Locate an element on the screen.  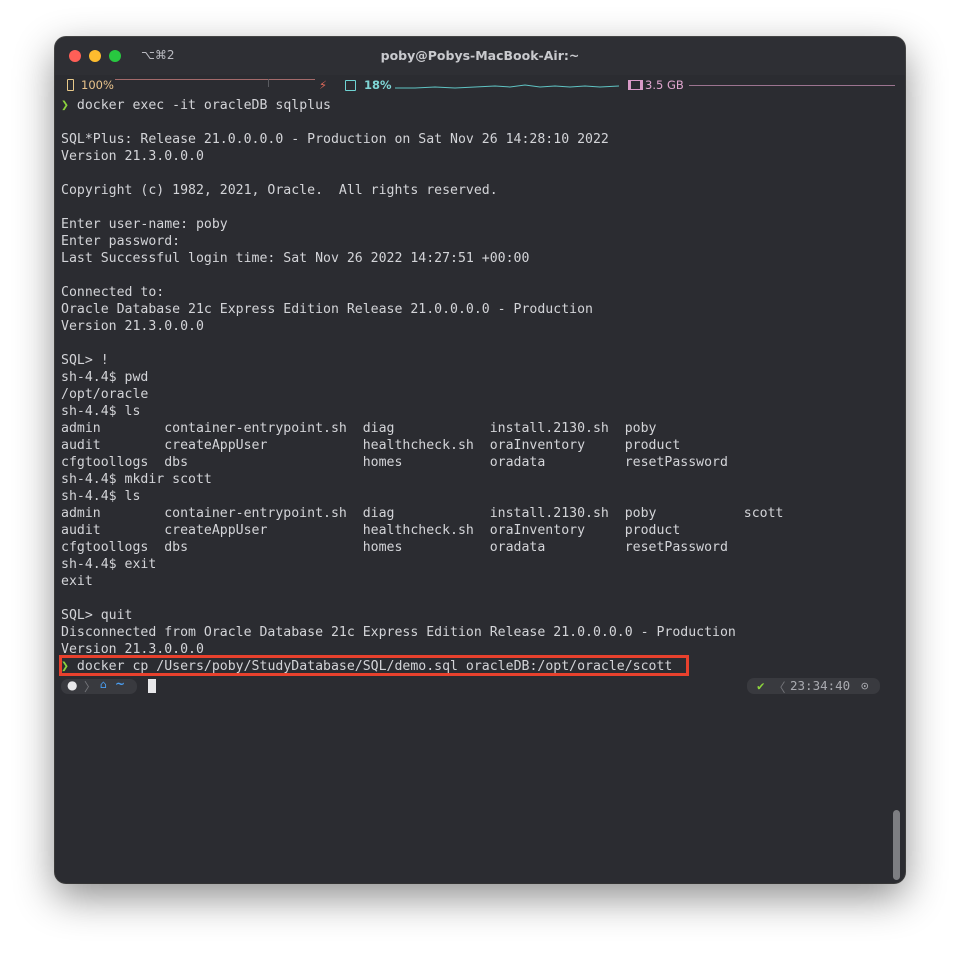
terminal-line: Enter password: is located at coordinates (473, 241).